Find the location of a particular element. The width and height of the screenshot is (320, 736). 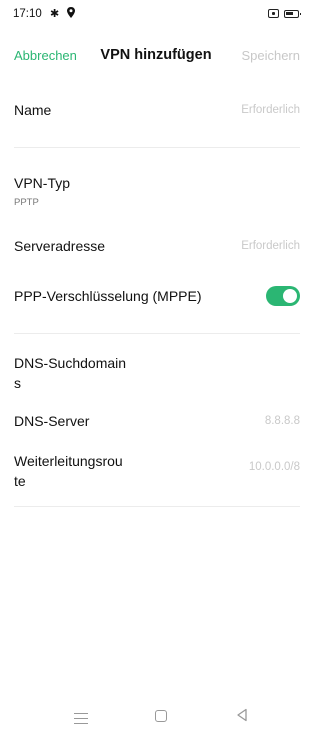

title-bar: Abbrechen VPN hinzufügen Speichern is located at coordinates (156, 56).